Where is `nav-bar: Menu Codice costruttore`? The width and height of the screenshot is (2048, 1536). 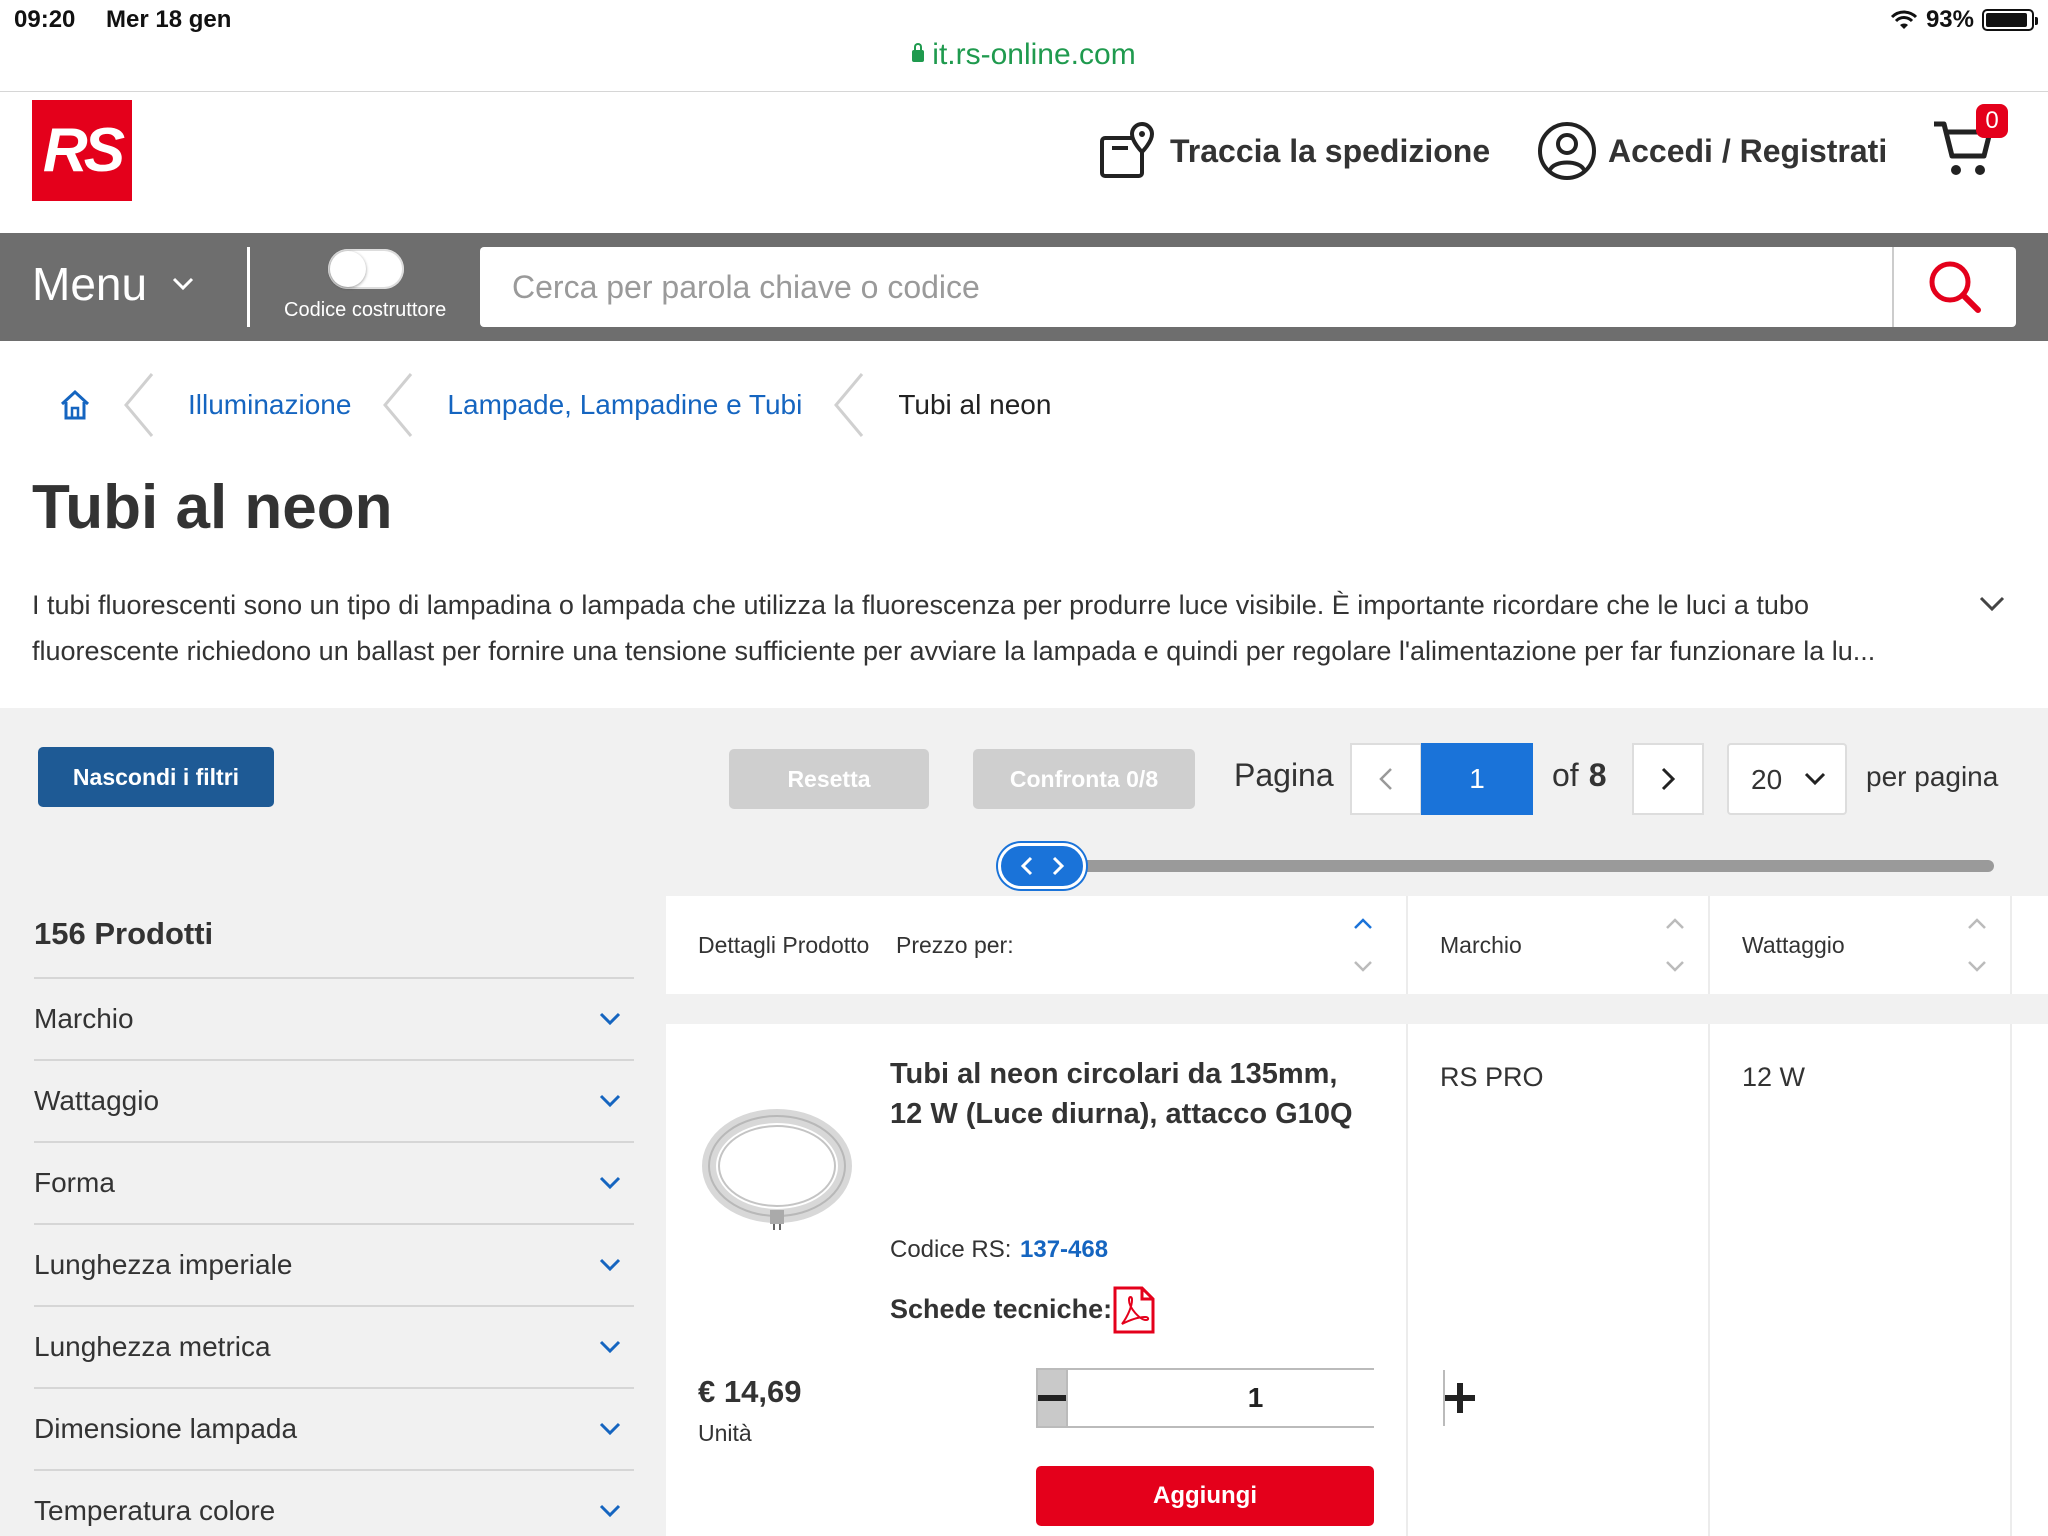 nav-bar: Menu Codice costruttore is located at coordinates (1024, 287).